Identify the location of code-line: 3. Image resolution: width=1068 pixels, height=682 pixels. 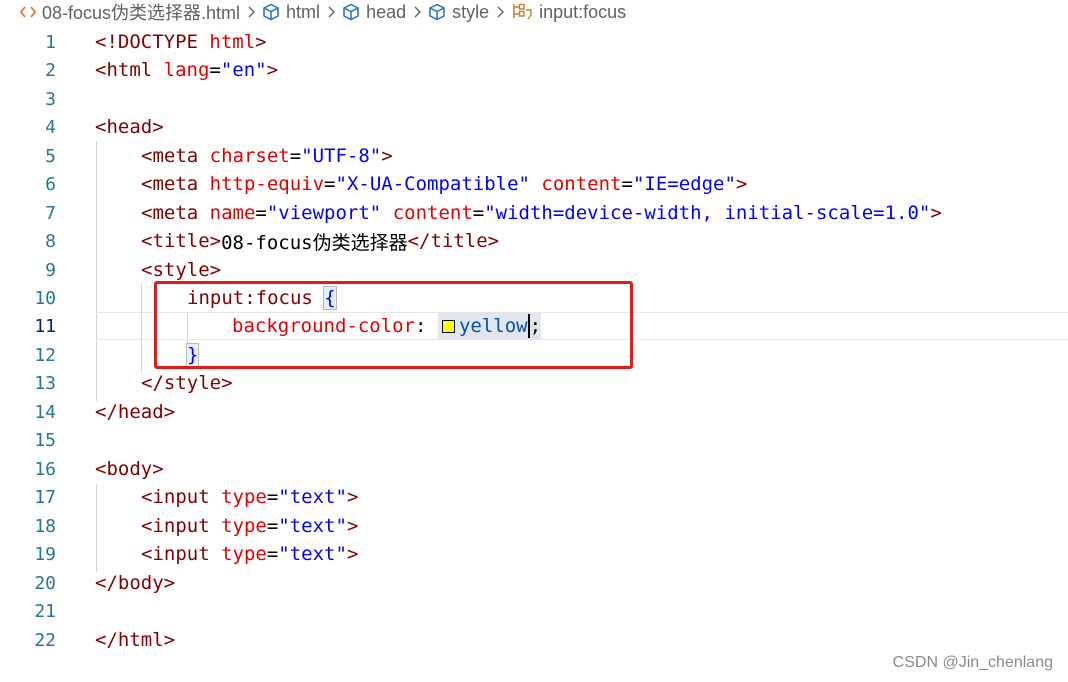
(534, 99).